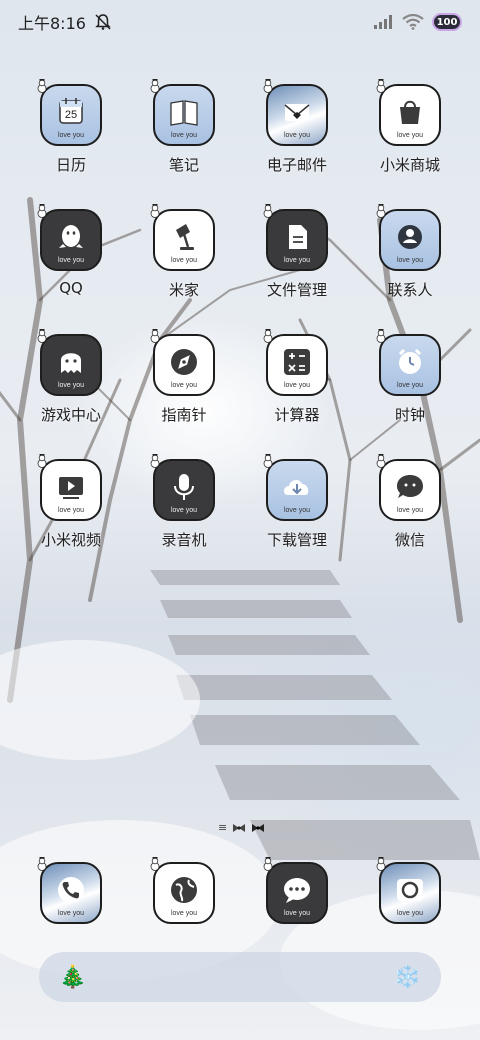 The image size is (480, 1040). I want to click on app-icon-person: love you 联系人, so click(410, 252).